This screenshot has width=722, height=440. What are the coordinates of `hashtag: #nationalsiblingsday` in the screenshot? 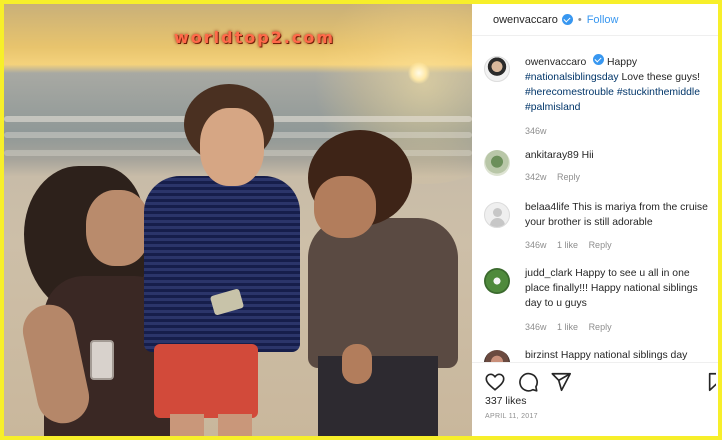 It's located at (572, 77).